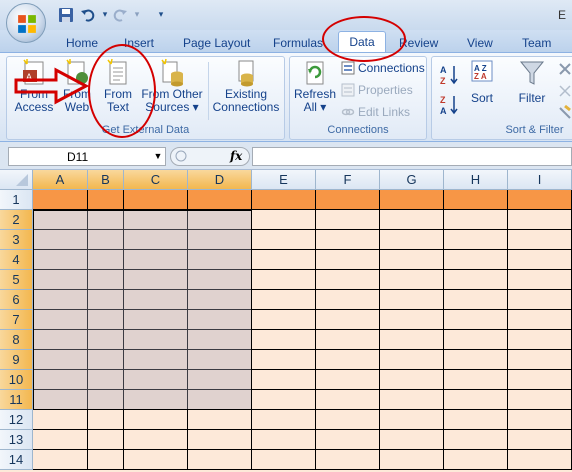 Image resolution: width=572 pixels, height=472 pixels. I want to click on cell-e13, so click(284, 440).